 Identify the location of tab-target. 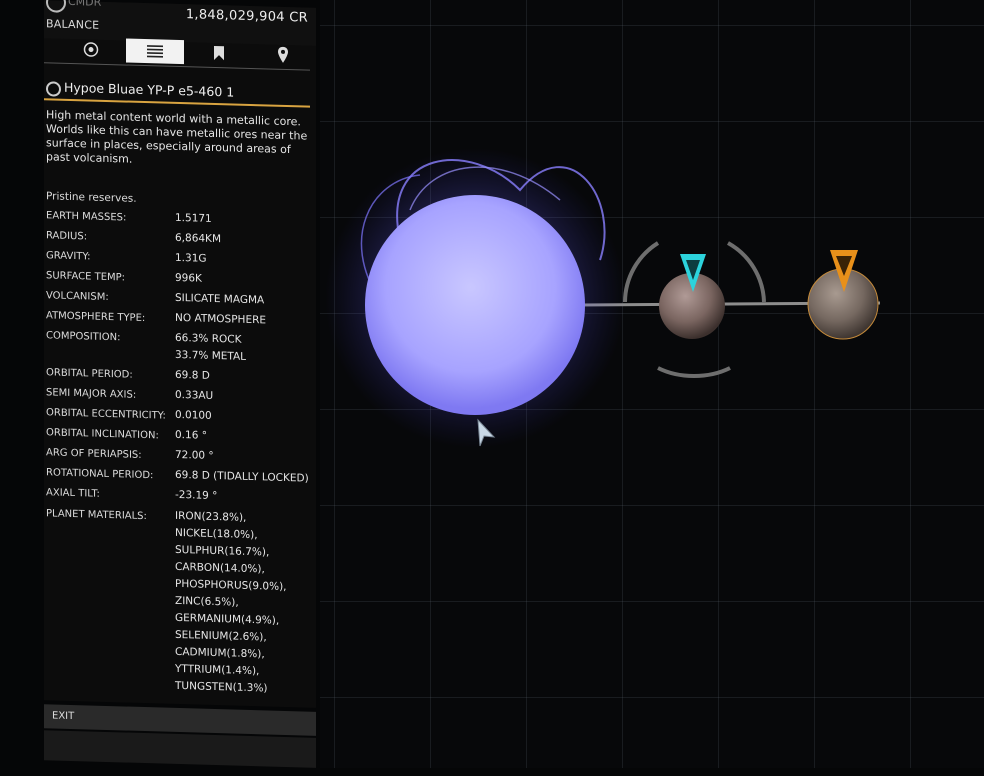
(91, 50).